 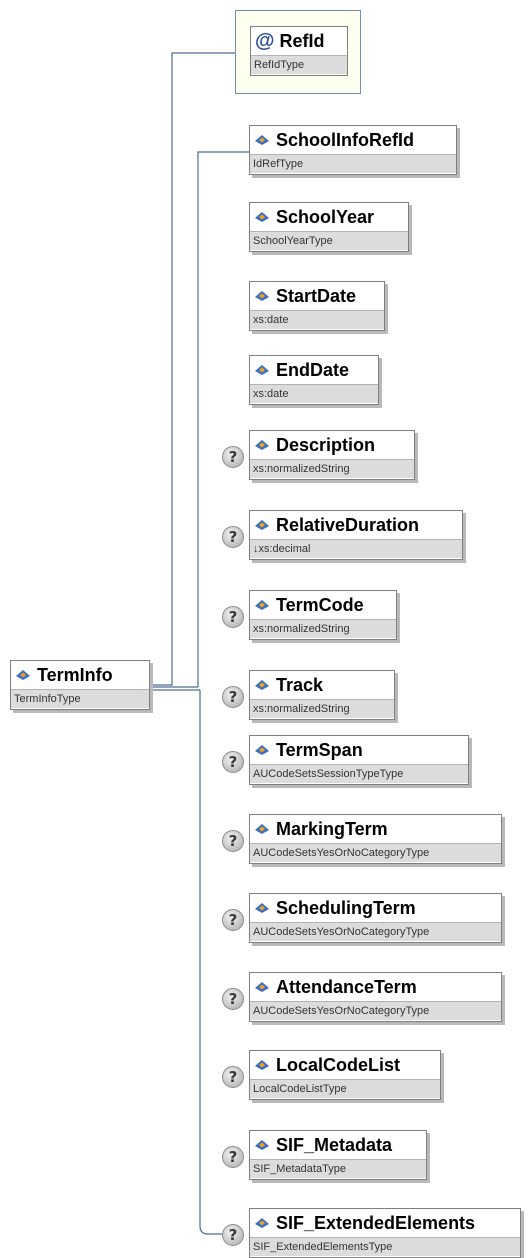 I want to click on element-name: RelativeDuration, so click(x=348, y=524).